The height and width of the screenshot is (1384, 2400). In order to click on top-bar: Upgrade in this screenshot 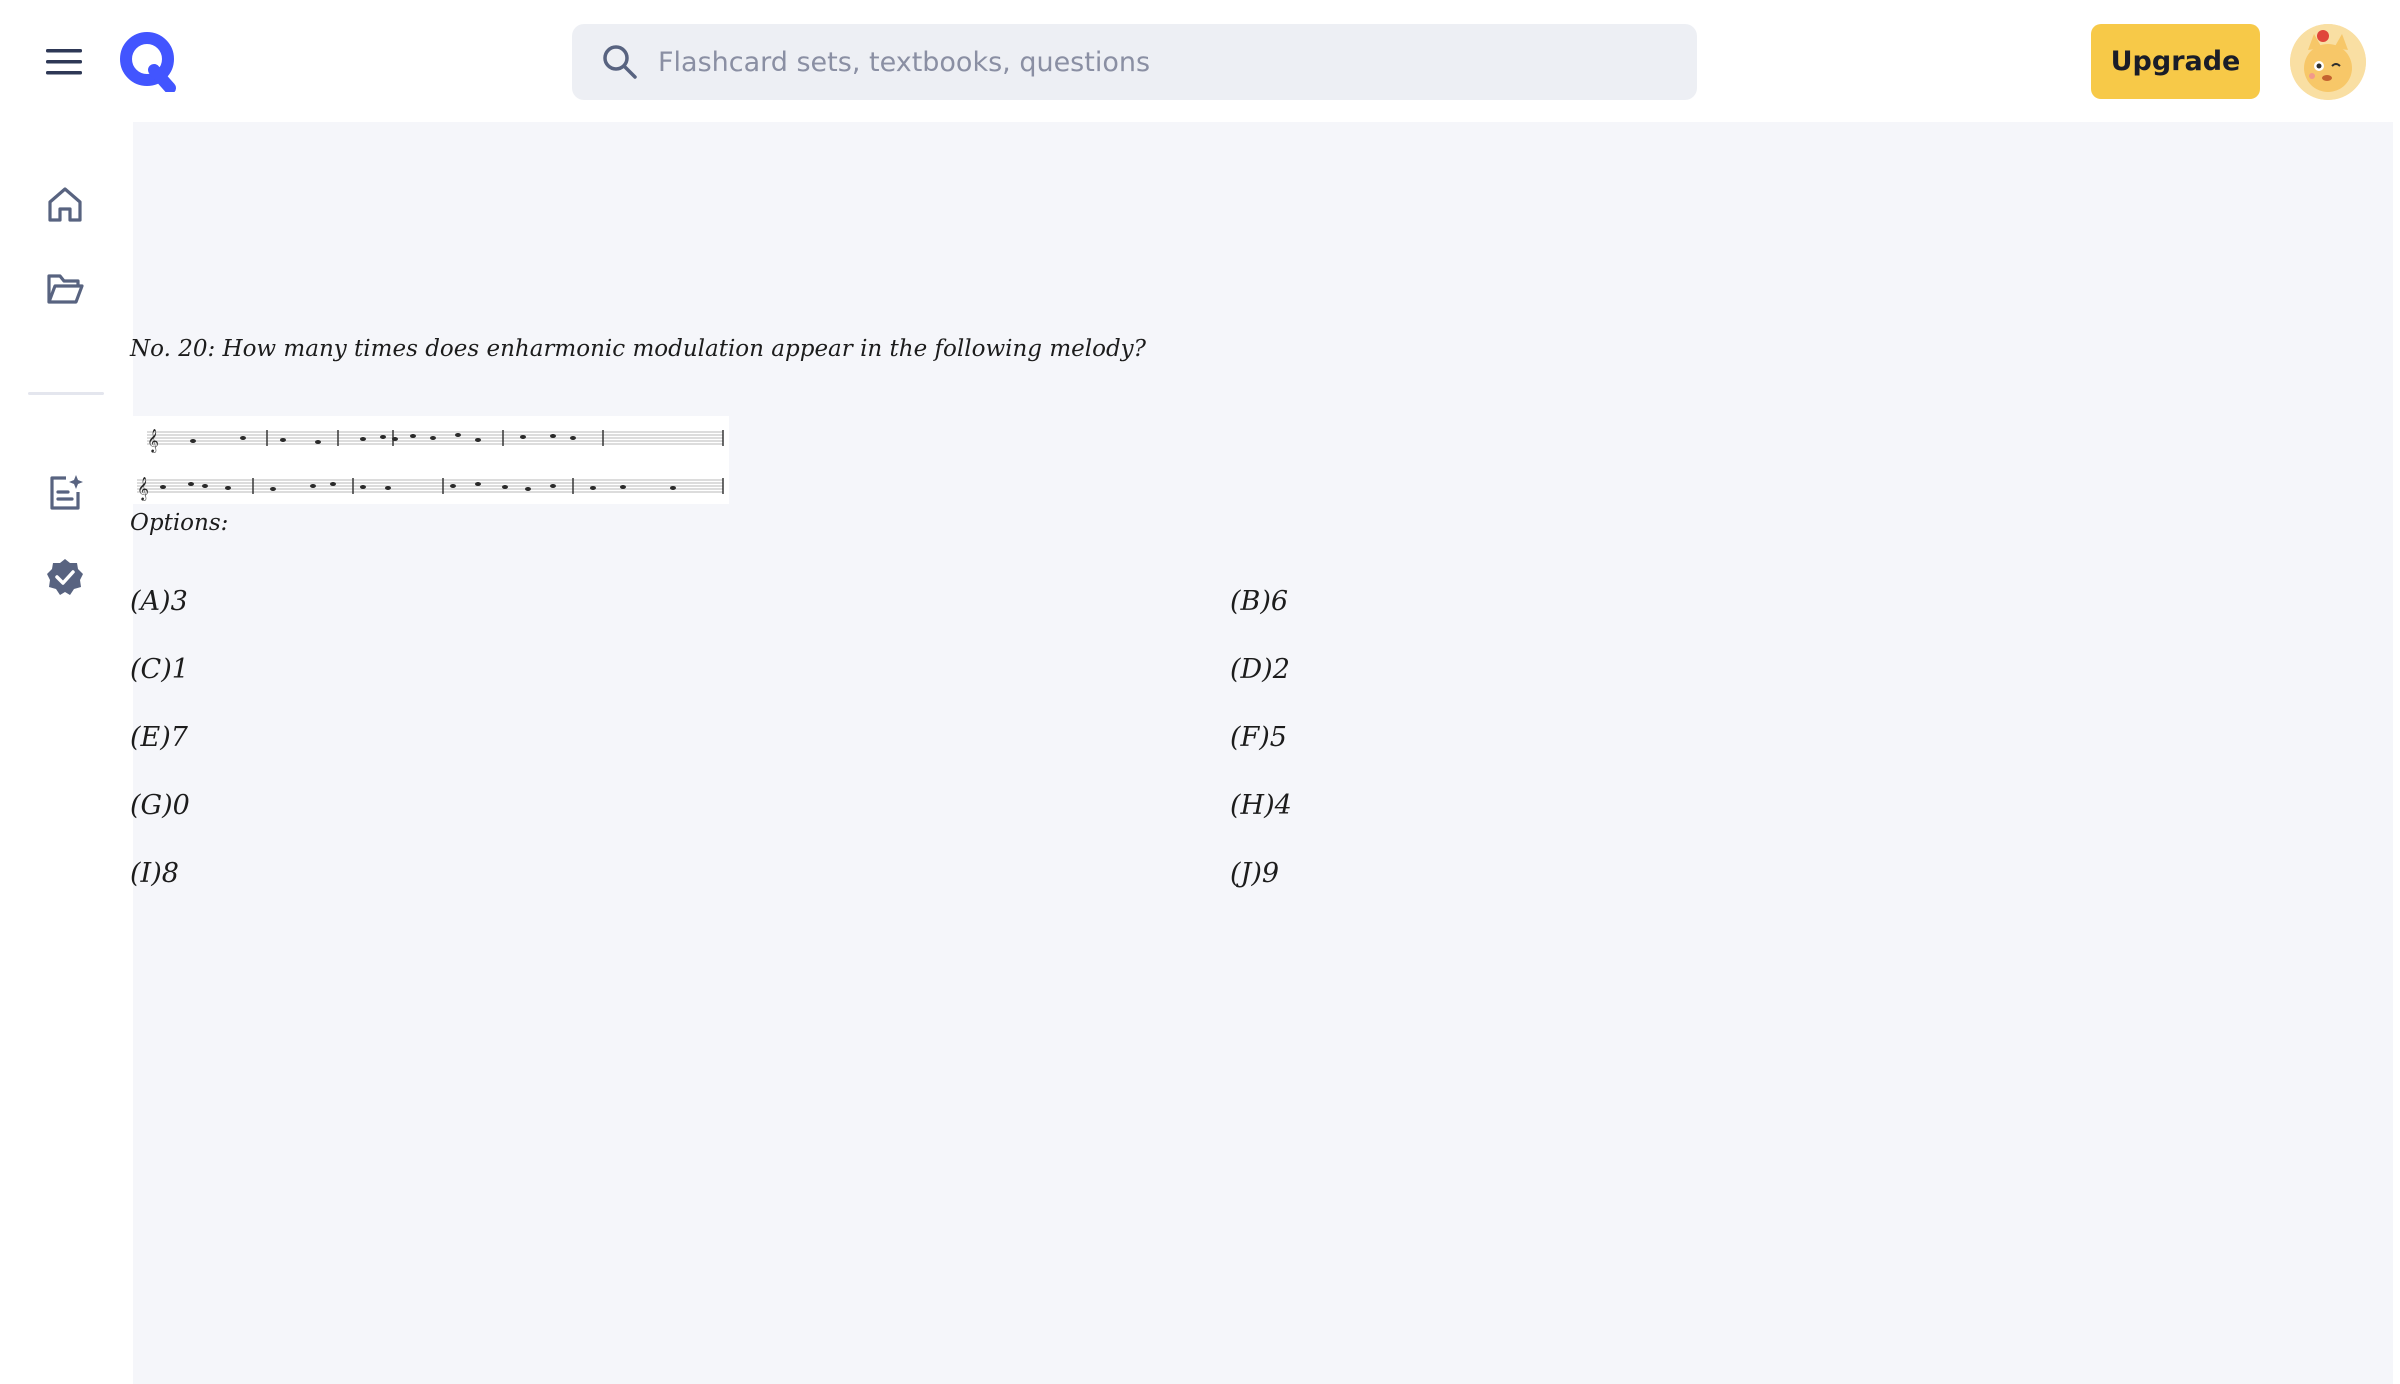, I will do `click(1200, 61)`.